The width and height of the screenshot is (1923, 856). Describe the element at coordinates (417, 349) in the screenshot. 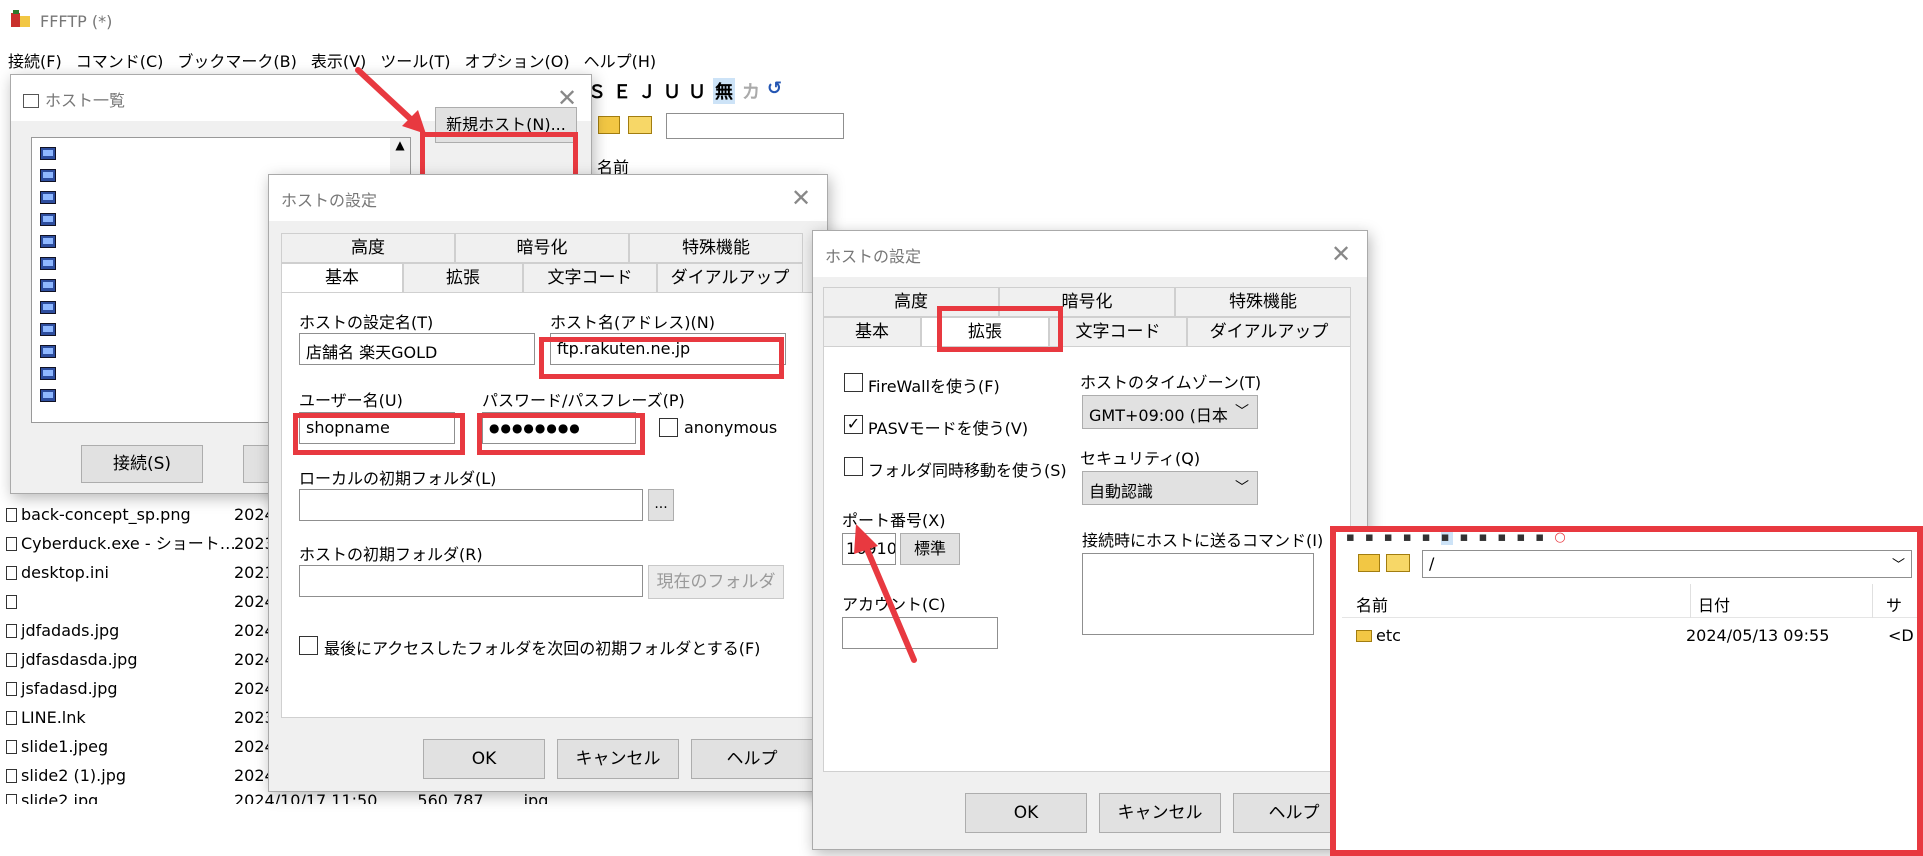

I see `setting-name-input: 店舗名 楽天GOLD` at that location.